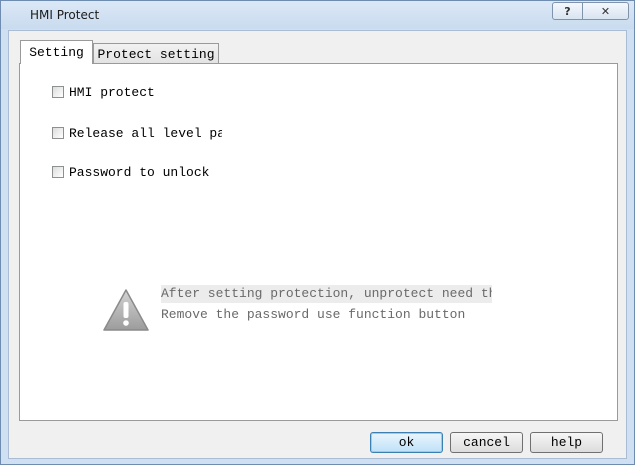 This screenshot has width=635, height=465. What do you see at coordinates (486, 442) in the screenshot?
I see `cancel-button: cancel` at bounding box center [486, 442].